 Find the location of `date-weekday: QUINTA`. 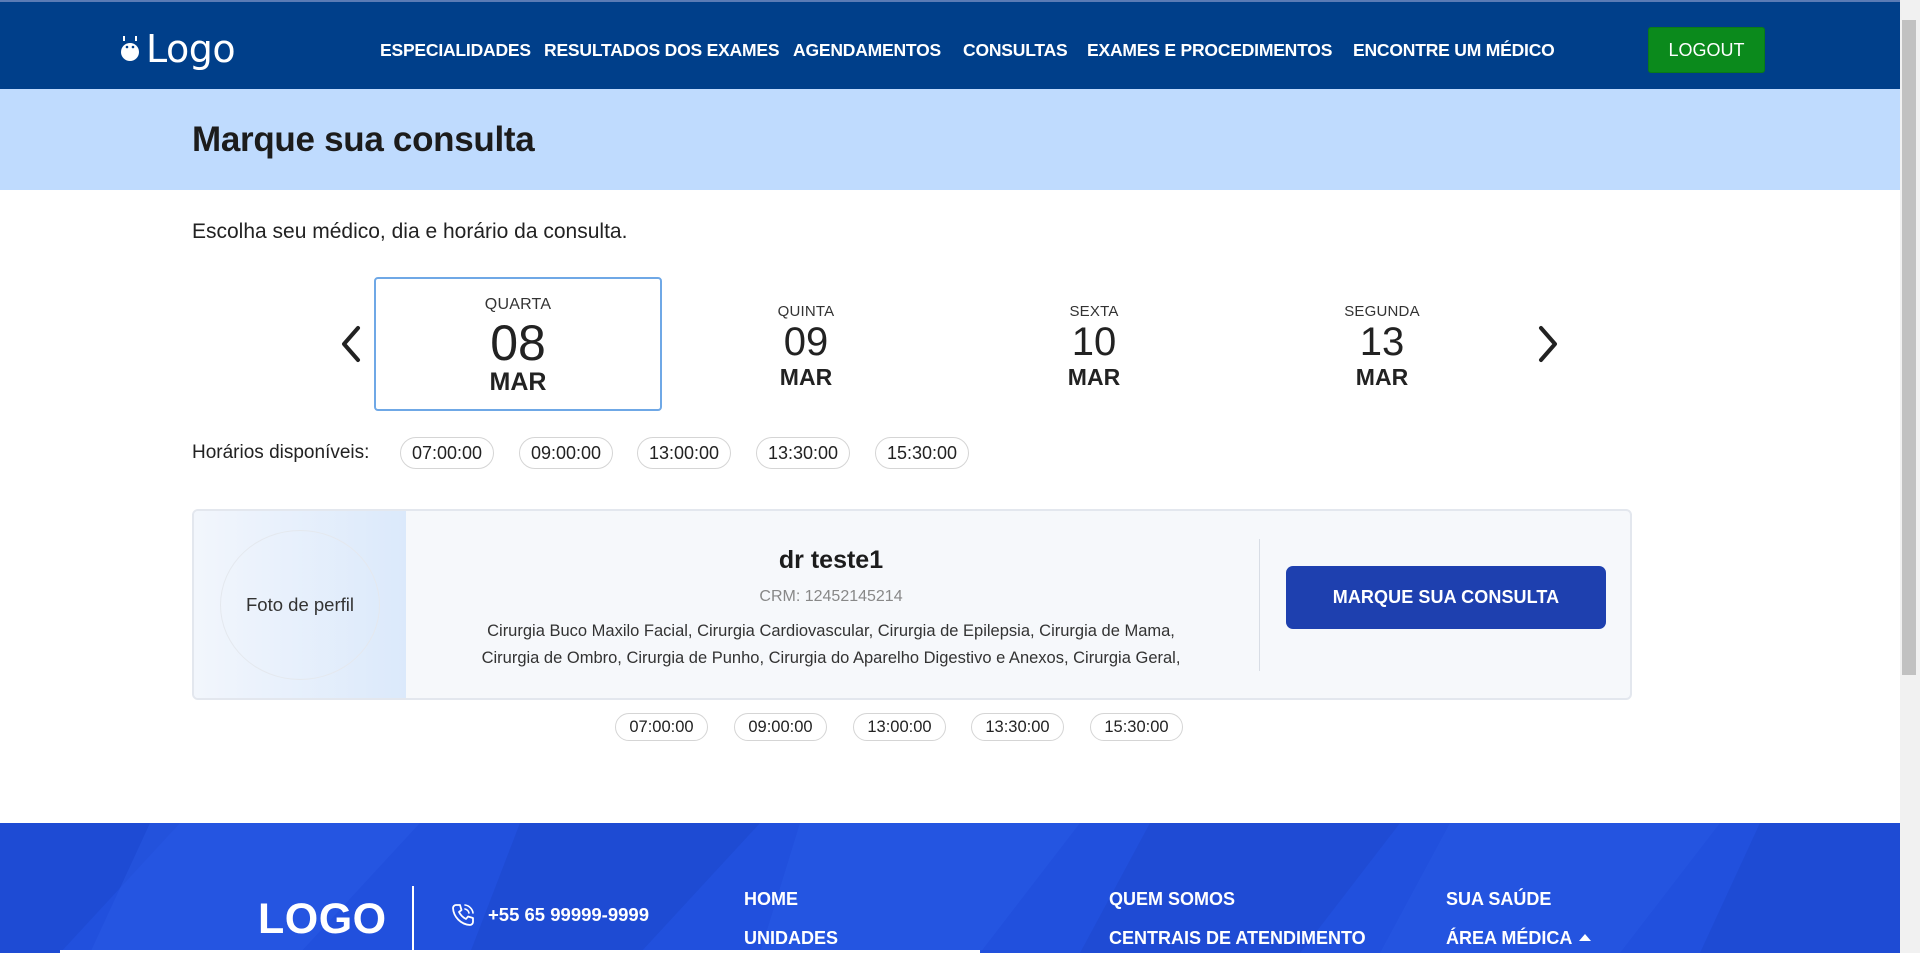

date-weekday: QUINTA is located at coordinates (806, 311).